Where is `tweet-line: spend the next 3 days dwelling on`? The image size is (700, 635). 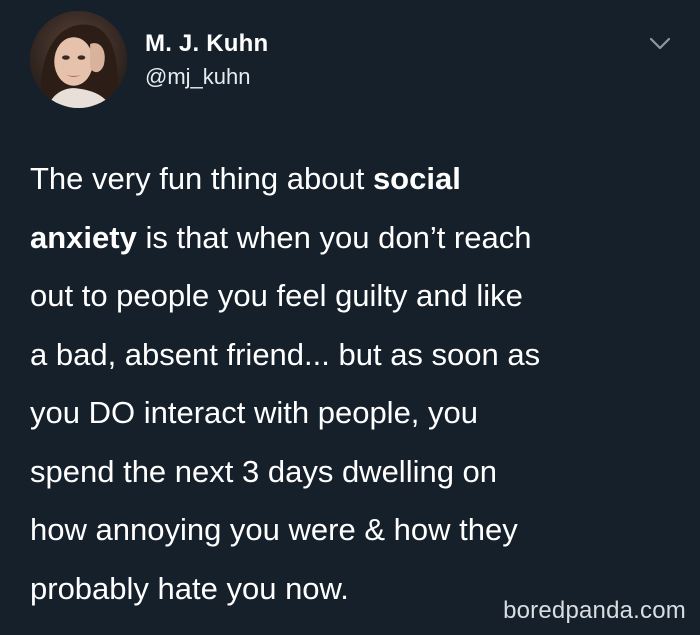
tweet-line: spend the next 3 days dwelling on is located at coordinates (264, 471).